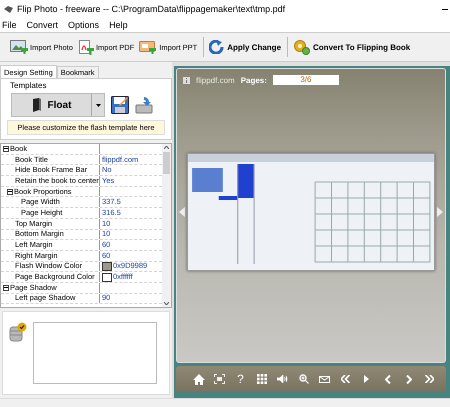 Image resolution: width=450 pixels, height=407 pixels. Describe the element at coordinates (219, 379) in the screenshot. I see `fullscreen-icon` at that location.